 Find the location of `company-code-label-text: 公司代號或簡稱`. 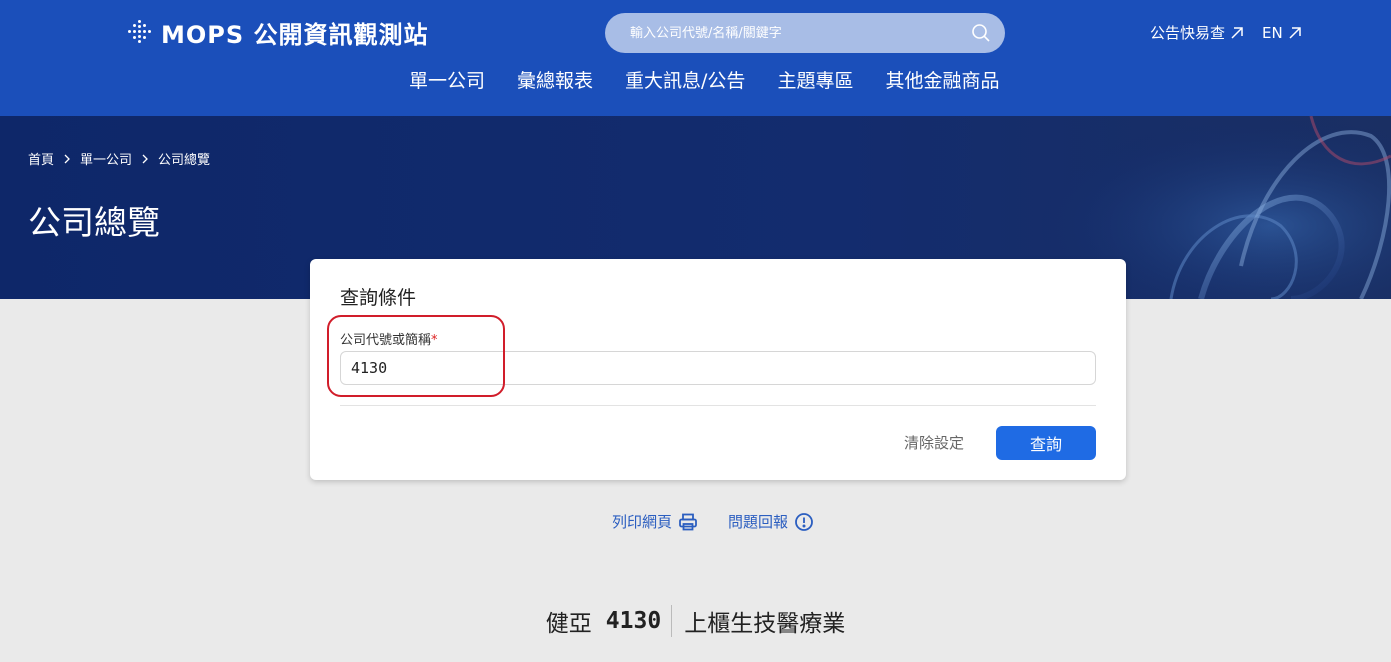

company-code-label-text: 公司代號或簡稱 is located at coordinates (386, 340).